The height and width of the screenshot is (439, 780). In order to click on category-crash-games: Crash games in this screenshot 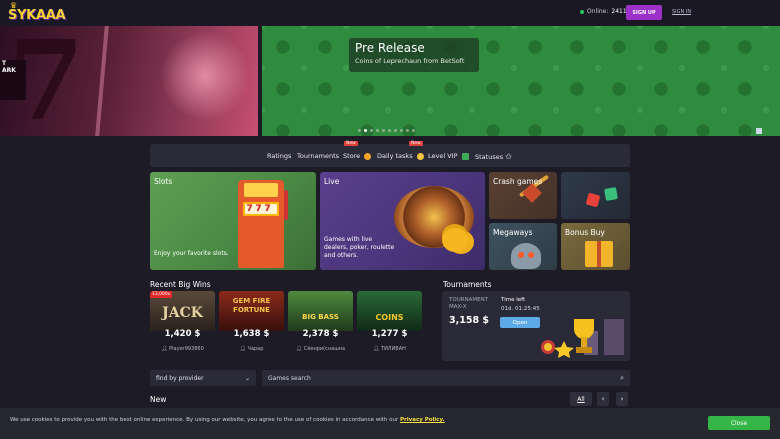, I will do `click(523, 195)`.